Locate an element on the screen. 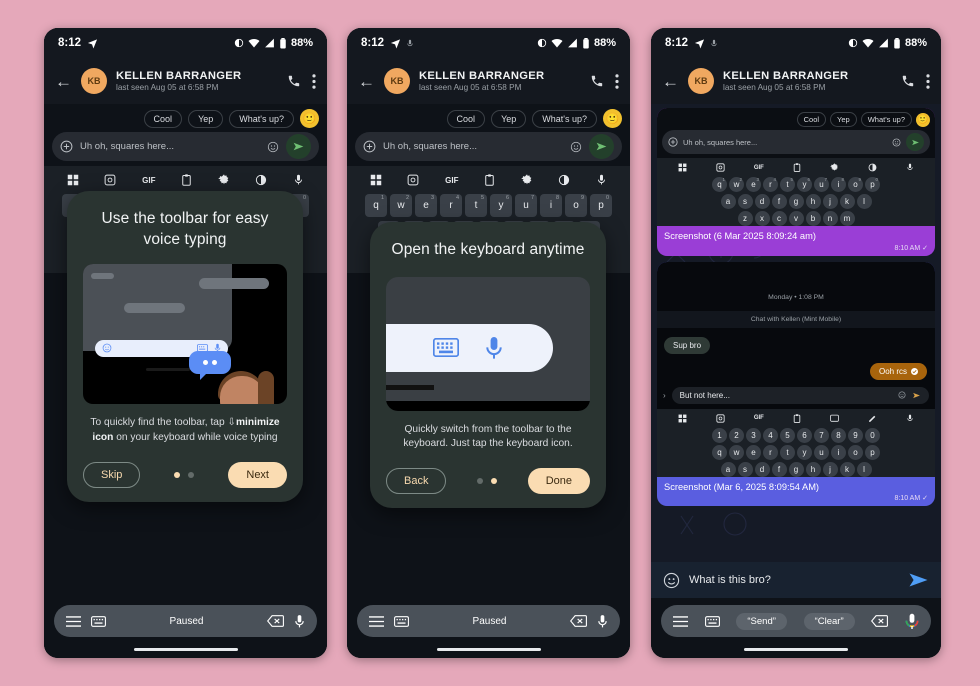 This screenshot has height=686, width=980. key-e: e is located at coordinates (753, 452).